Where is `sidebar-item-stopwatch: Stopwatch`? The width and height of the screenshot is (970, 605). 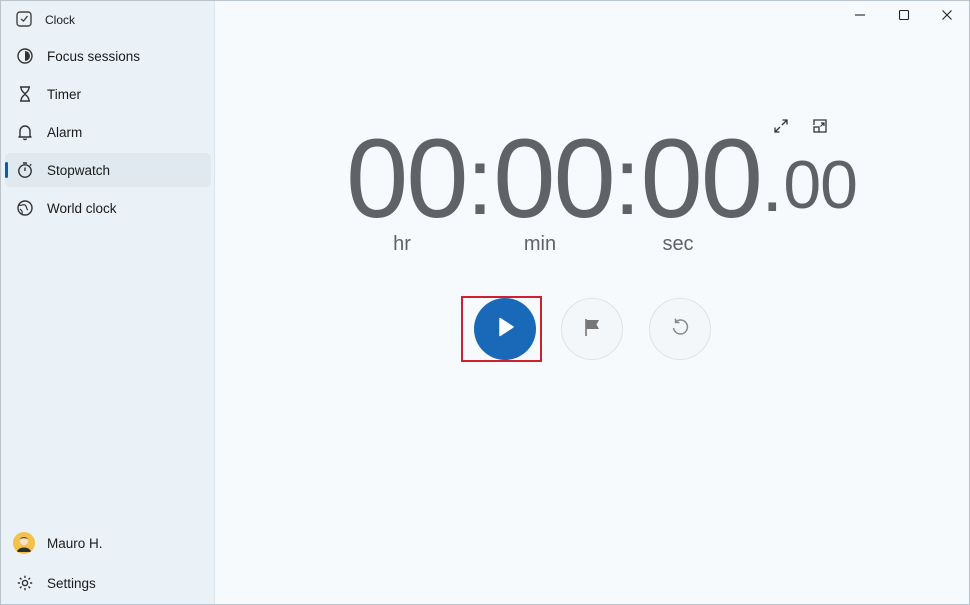 sidebar-item-stopwatch: Stopwatch is located at coordinates (108, 170).